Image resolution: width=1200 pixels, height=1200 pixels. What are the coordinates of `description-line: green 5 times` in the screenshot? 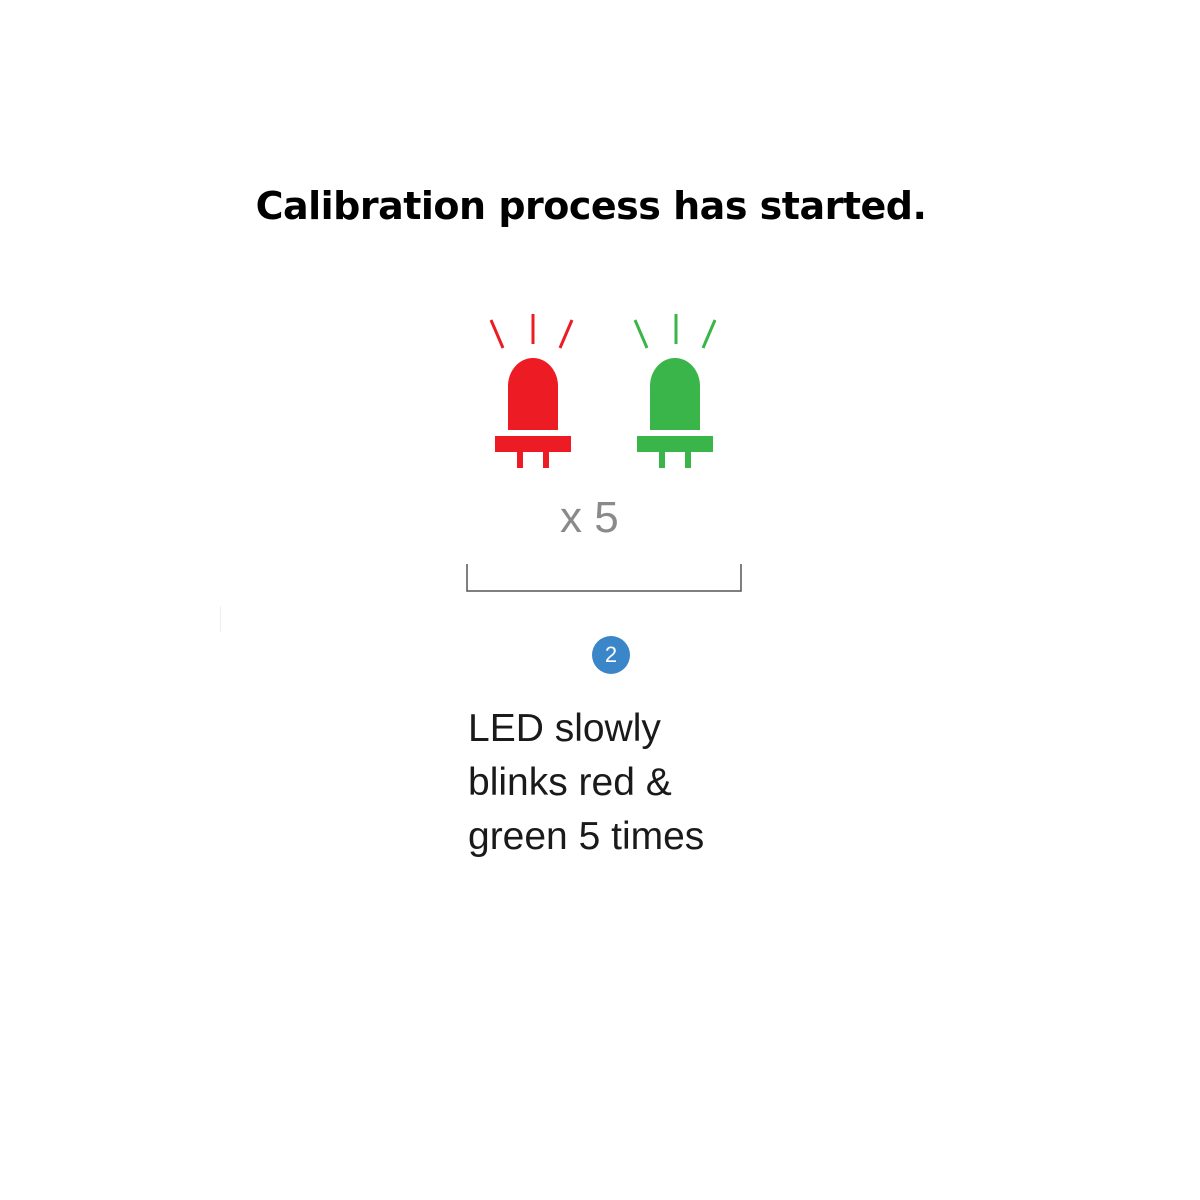 It's located at (586, 836).